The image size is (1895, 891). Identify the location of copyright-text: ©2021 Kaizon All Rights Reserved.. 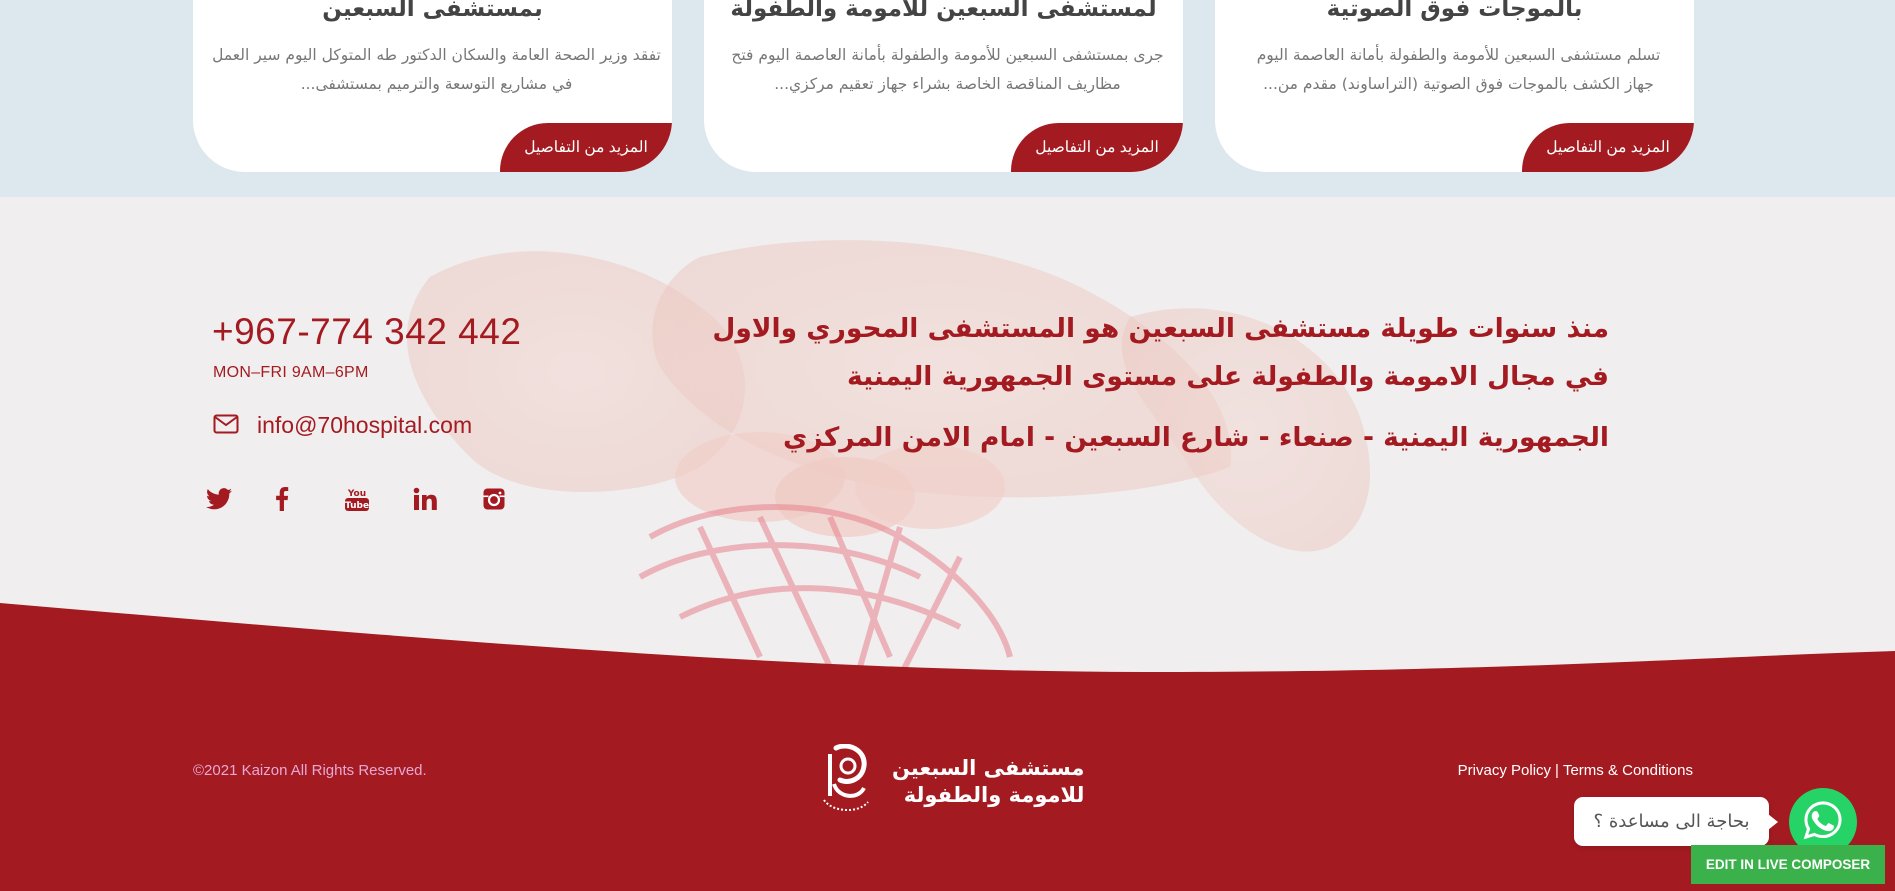
(310, 770).